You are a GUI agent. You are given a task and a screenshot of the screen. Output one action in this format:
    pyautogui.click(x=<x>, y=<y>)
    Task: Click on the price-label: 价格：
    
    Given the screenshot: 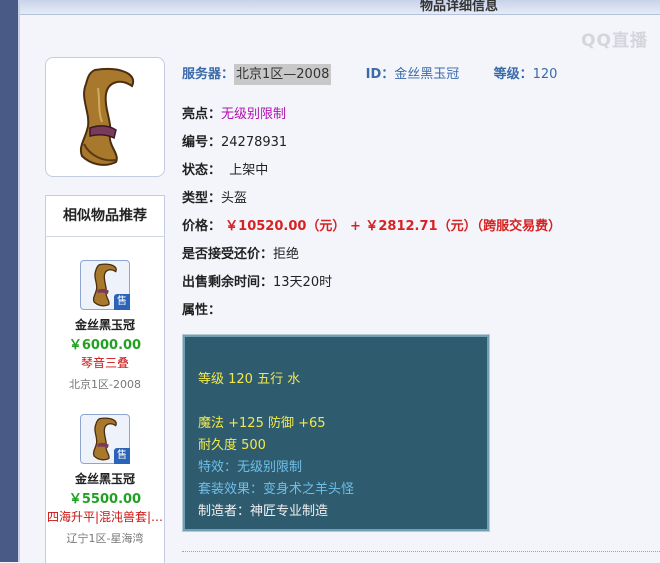 What is the action you would take?
    pyautogui.click(x=202, y=226)
    